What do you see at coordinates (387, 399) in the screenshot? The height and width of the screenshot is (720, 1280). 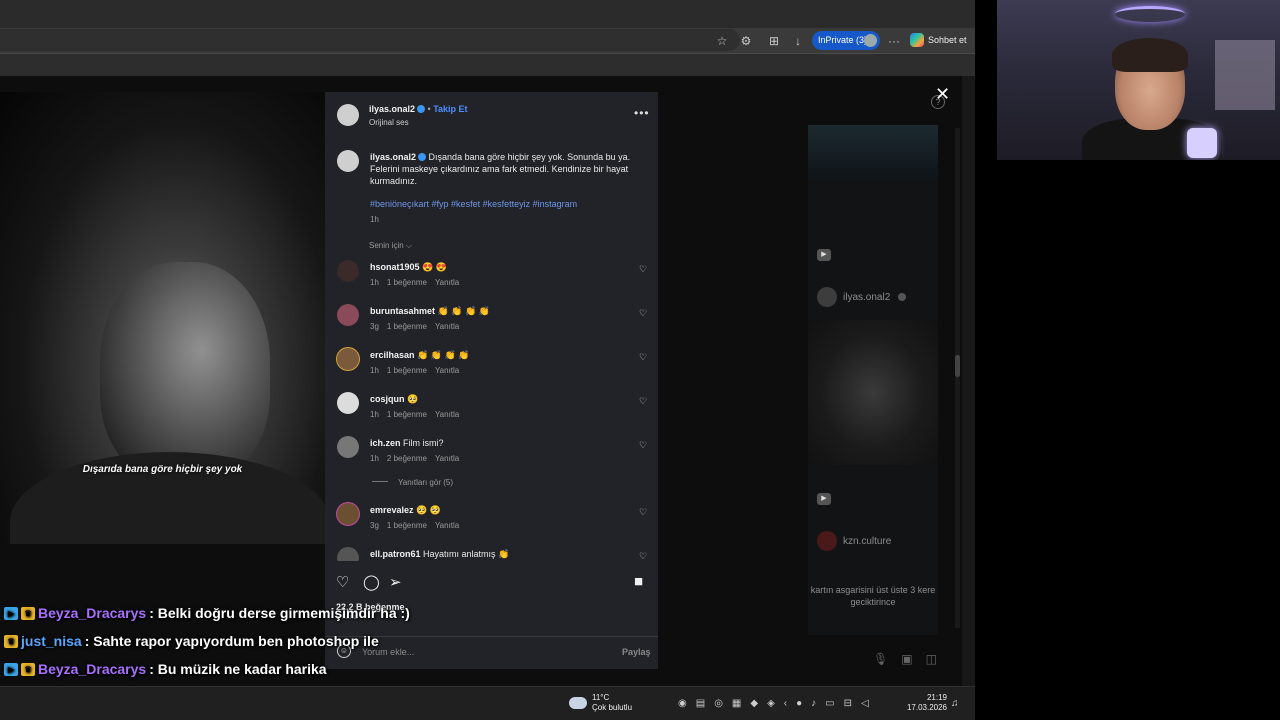 I see `commenter-username: cosjqun` at bounding box center [387, 399].